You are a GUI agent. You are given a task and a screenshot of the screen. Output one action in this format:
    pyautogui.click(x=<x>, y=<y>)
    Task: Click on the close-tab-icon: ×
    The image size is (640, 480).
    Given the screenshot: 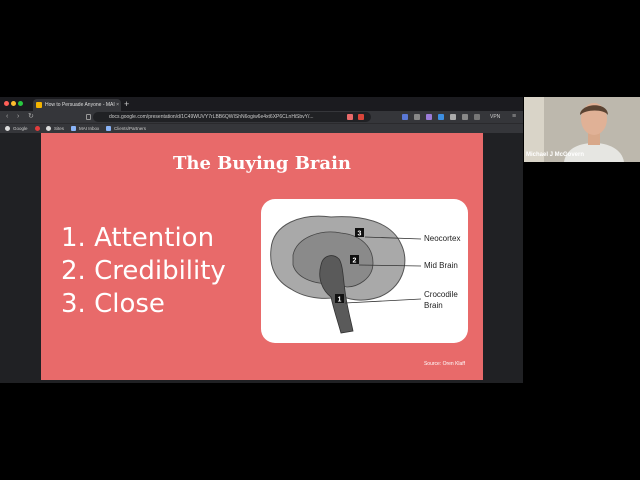 What is the action you would take?
    pyautogui.click(x=117, y=105)
    